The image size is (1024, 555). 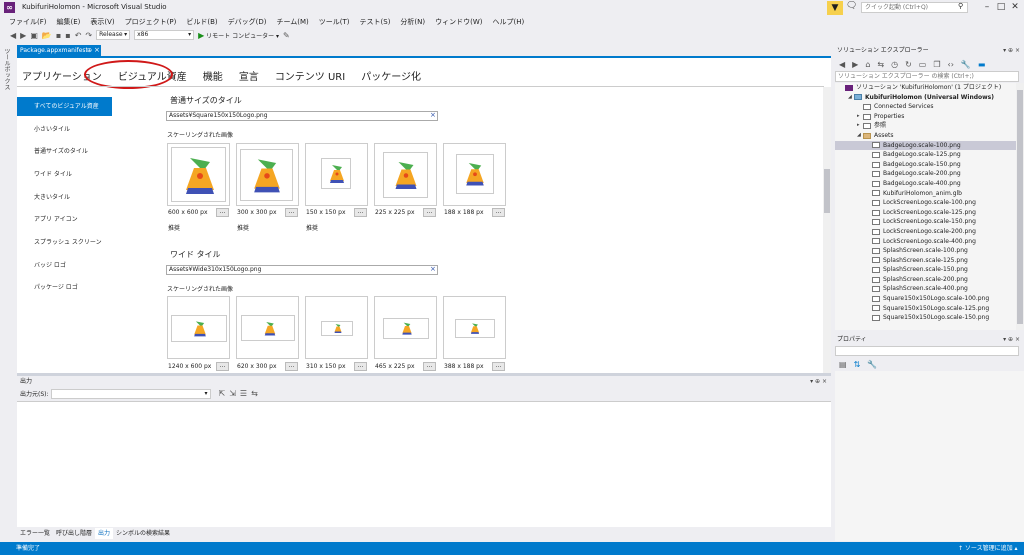 I want to click on medium-tile-188-preview, so click(x=474, y=174).